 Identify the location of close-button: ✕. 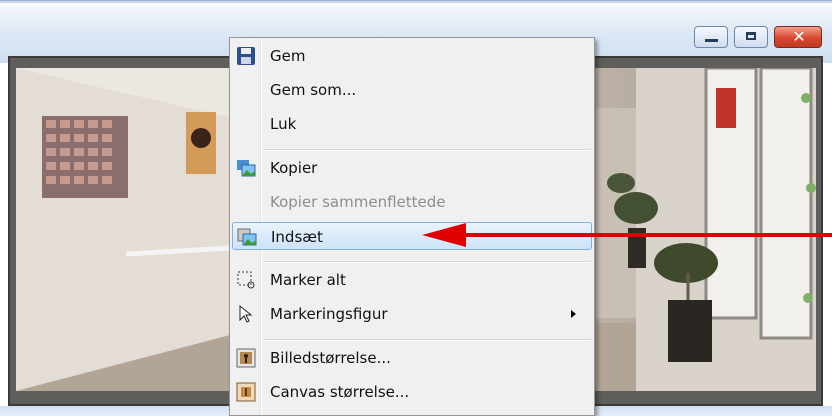
(798, 37).